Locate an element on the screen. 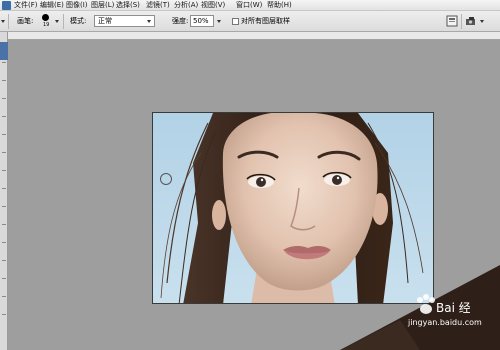 This screenshot has width=500, height=350. menu-window: 窗口(W) is located at coordinates (249, 5).